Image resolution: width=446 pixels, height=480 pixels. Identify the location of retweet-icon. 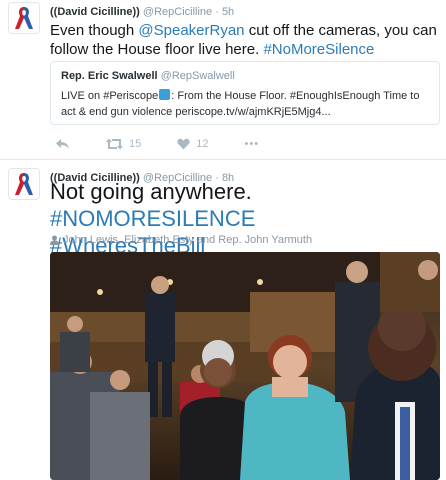
(114, 144).